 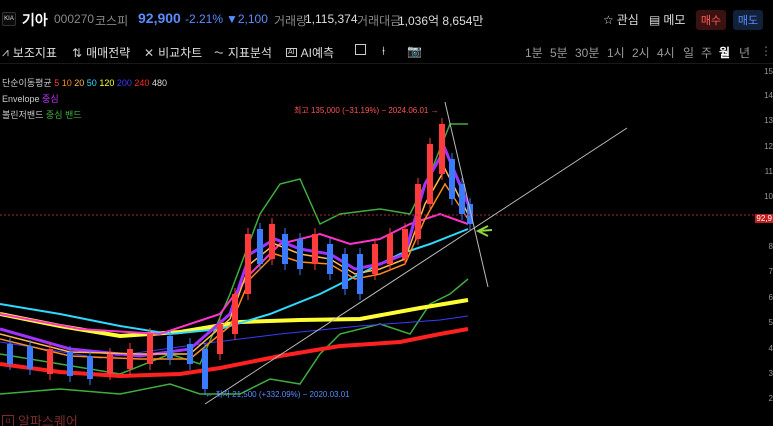 What do you see at coordinates (149, 52) in the screenshot?
I see `compare-icon: ✕` at bounding box center [149, 52].